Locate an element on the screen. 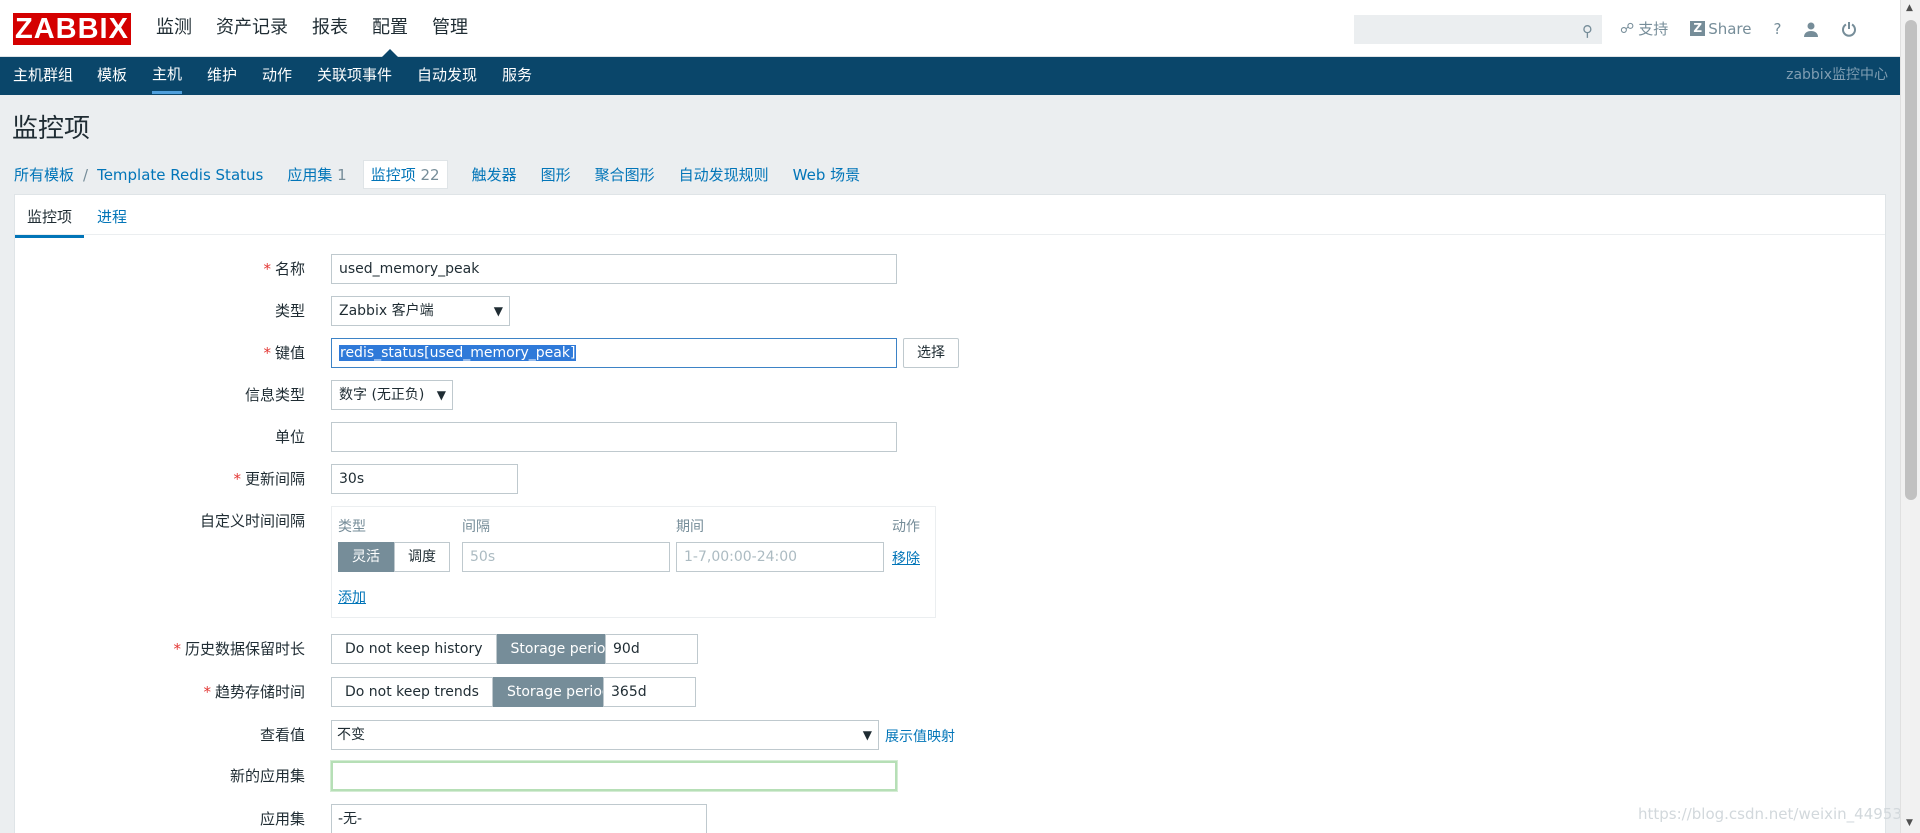 This screenshot has height=833, width=1920. submenu-maintenance: 维护 is located at coordinates (222, 75).